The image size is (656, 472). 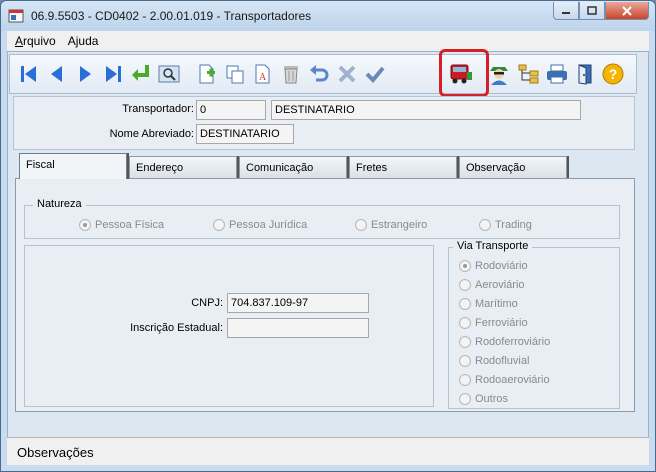 What do you see at coordinates (183, 167) in the screenshot?
I see `tab-endereco: Endereço` at bounding box center [183, 167].